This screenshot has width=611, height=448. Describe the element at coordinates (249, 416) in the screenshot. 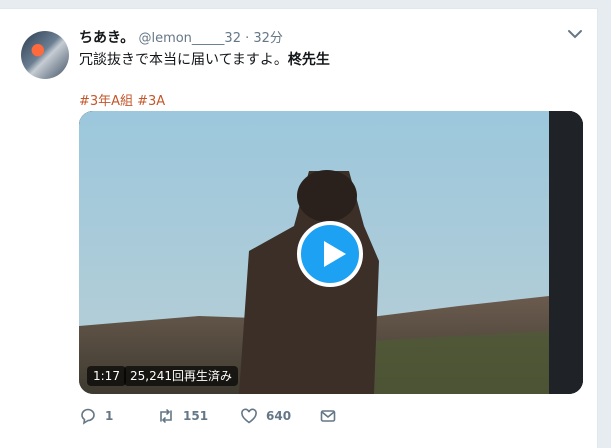

I see `heart-icon` at that location.